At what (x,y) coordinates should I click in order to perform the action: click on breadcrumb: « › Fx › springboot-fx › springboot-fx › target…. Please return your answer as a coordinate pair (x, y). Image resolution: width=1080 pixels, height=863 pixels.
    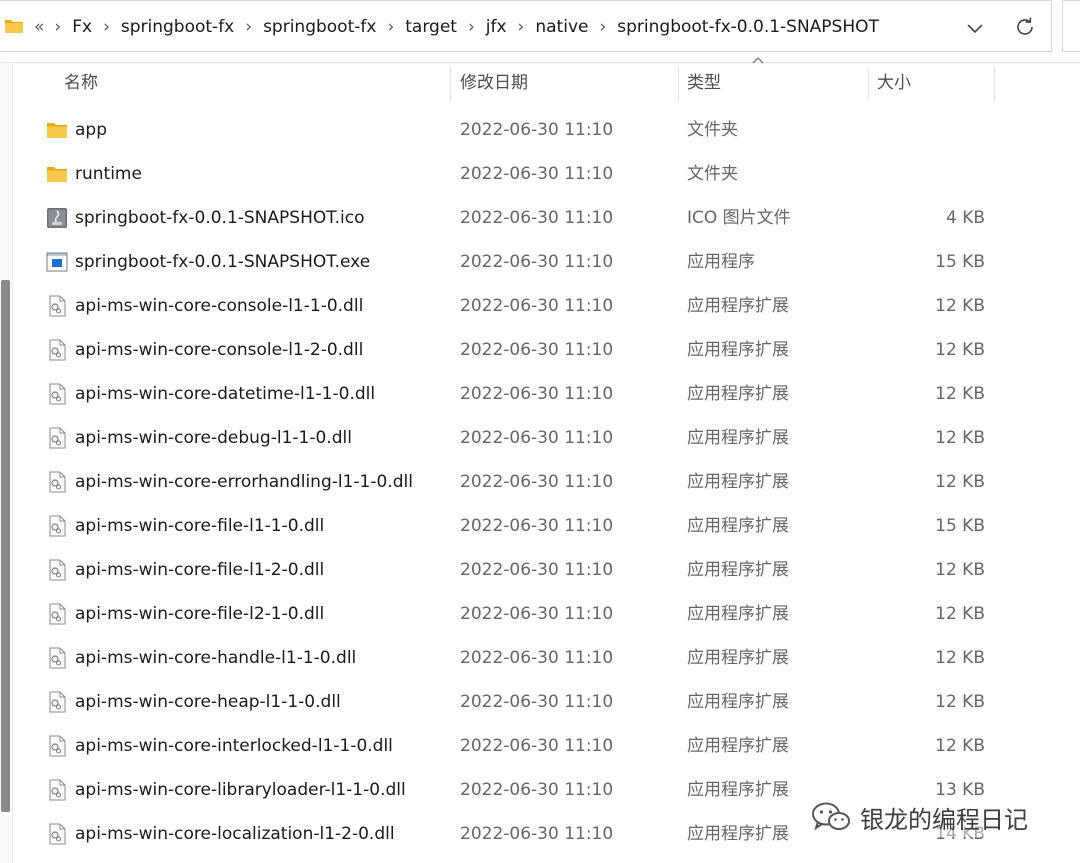
    Looking at the image, I should click on (456, 27).